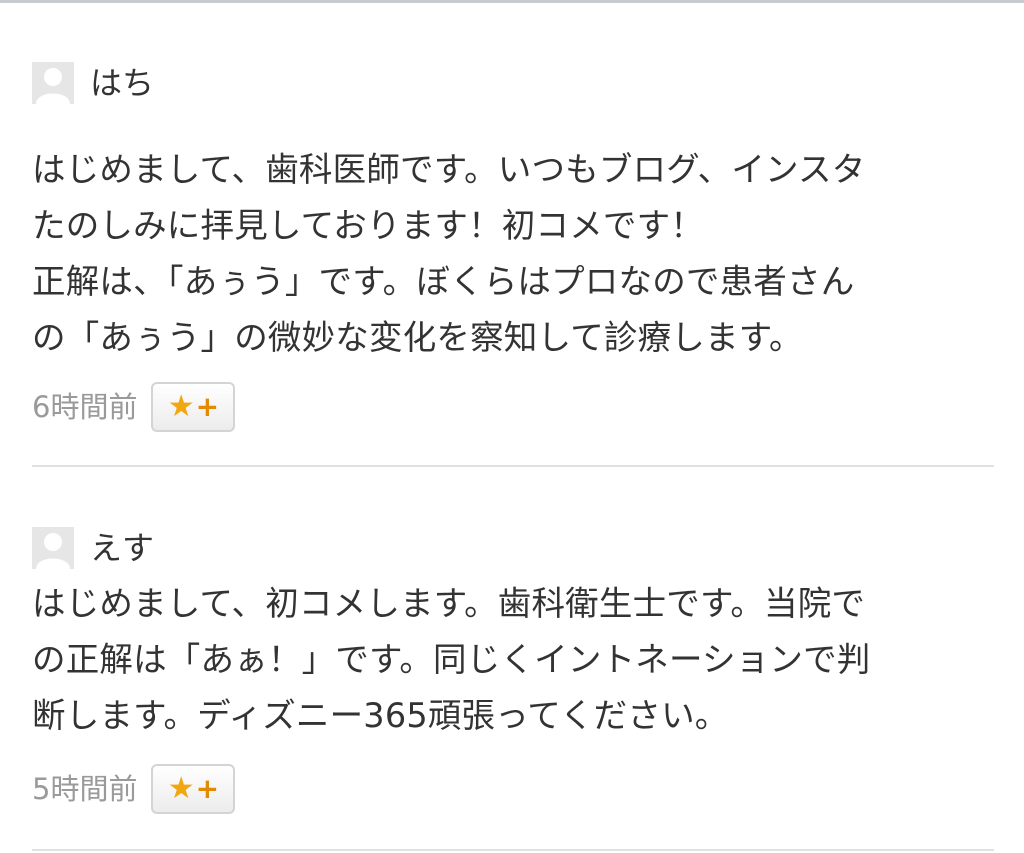 The height and width of the screenshot is (853, 1024). I want to click on comment-header: はち, so click(93, 83).